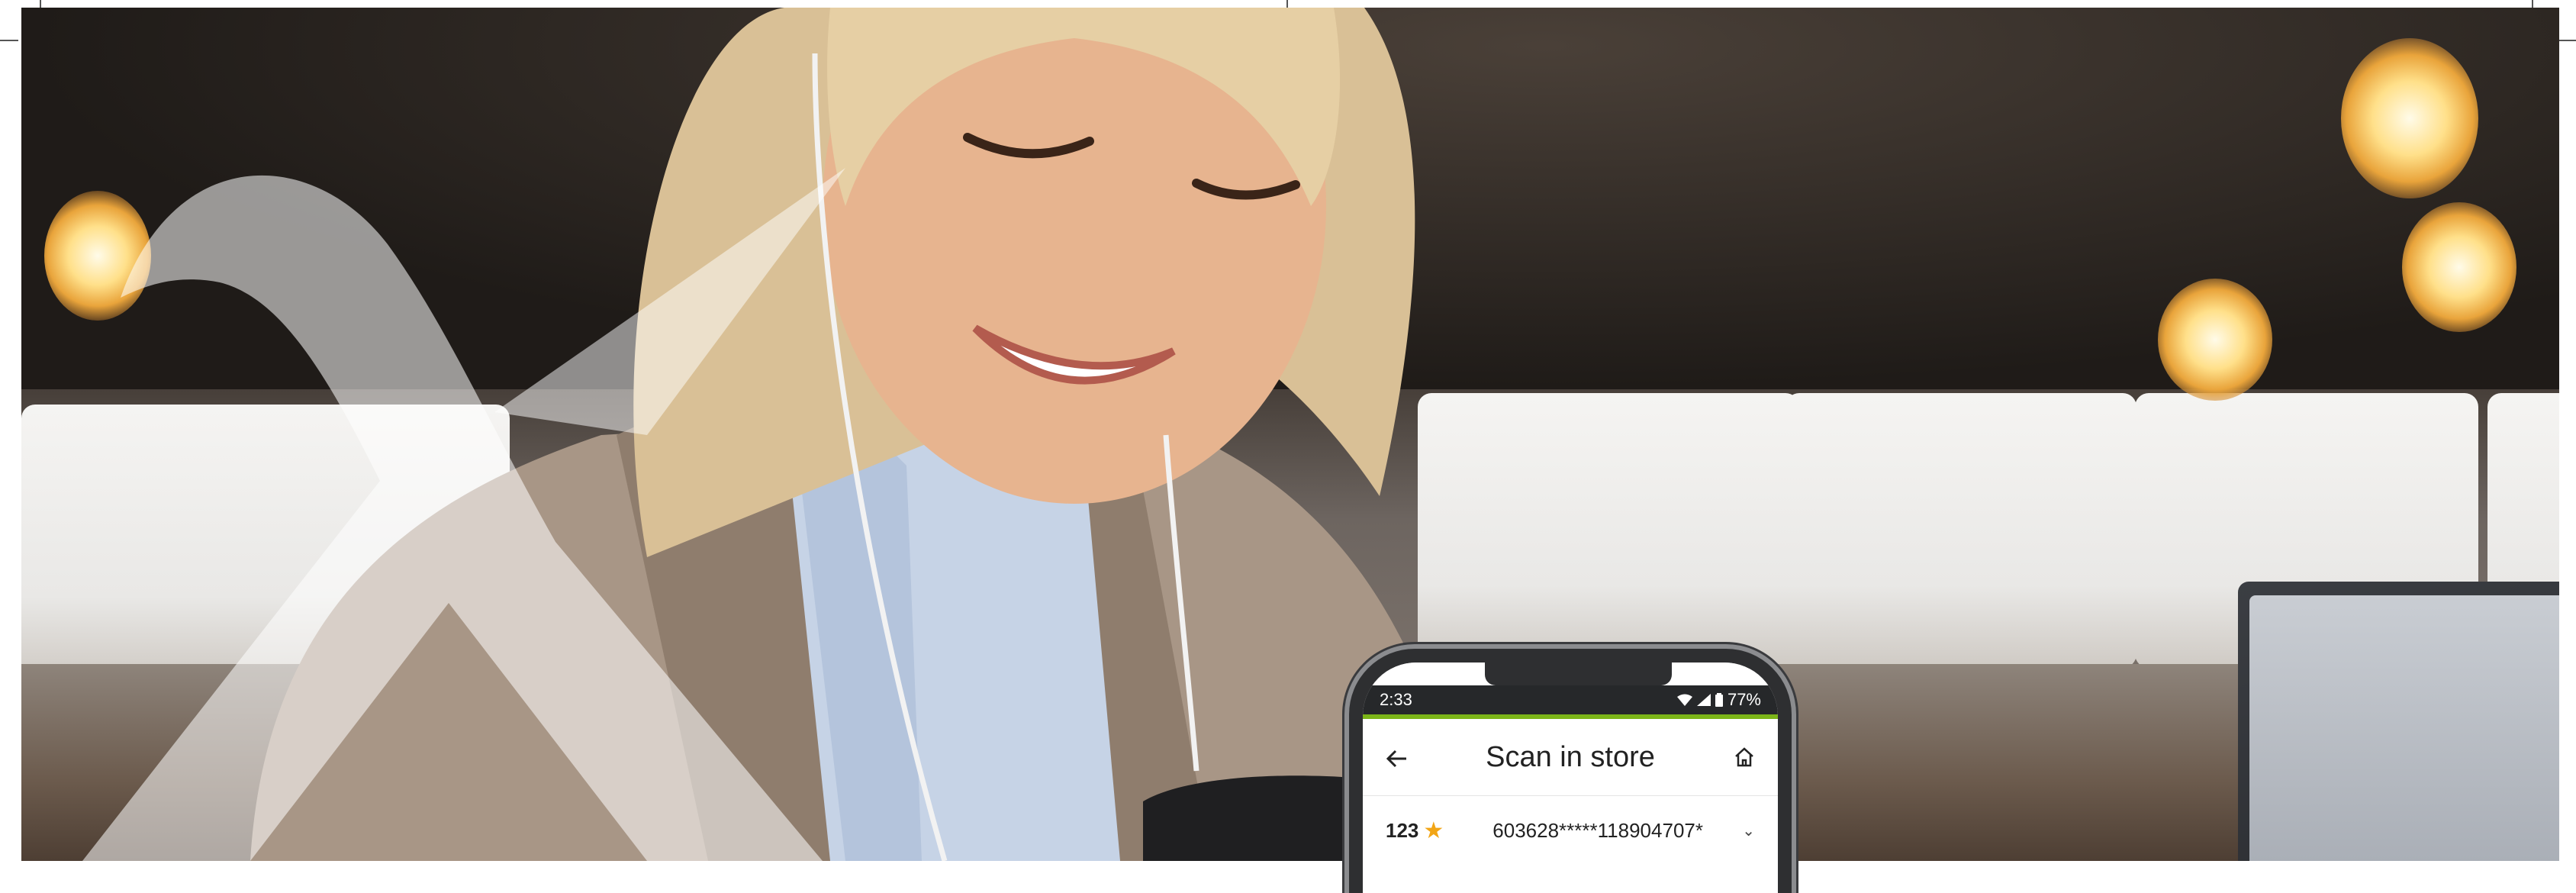 Image resolution: width=2576 pixels, height=893 pixels. What do you see at coordinates (1744, 699) in the screenshot?
I see `battery-percent: 77%` at bounding box center [1744, 699].